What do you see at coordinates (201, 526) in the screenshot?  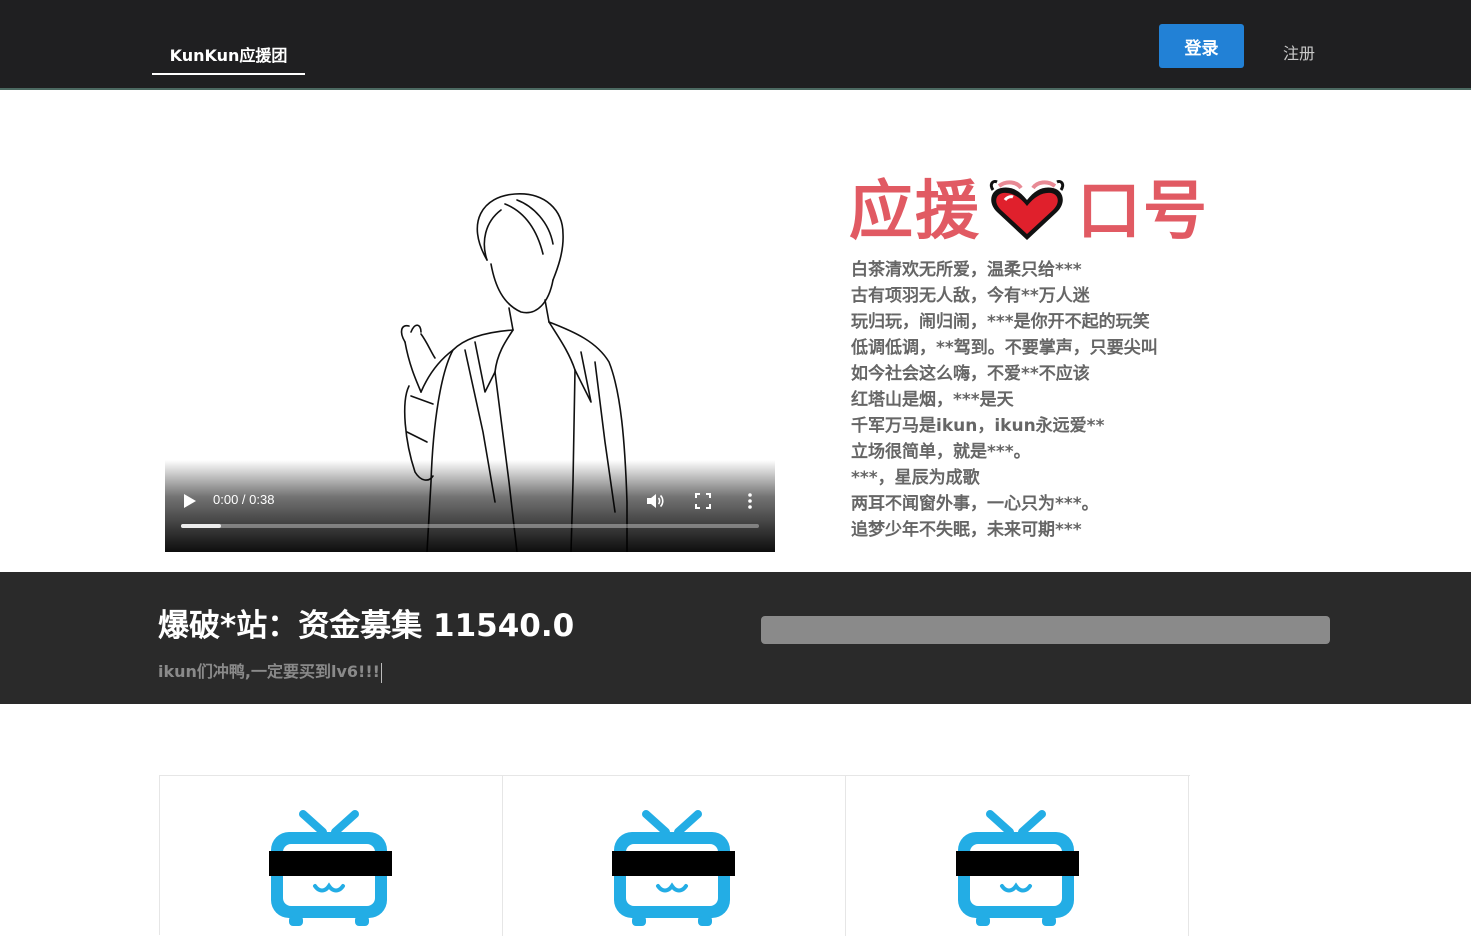 I see `video-progress-fill` at bounding box center [201, 526].